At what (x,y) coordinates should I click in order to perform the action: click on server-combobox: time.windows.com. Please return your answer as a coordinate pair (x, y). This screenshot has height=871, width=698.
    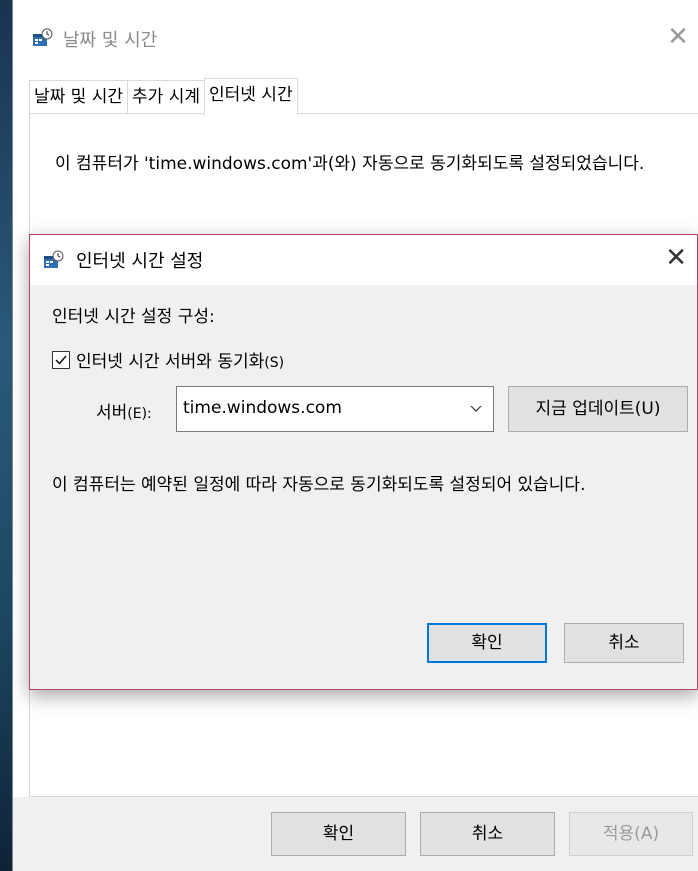
    Looking at the image, I should click on (335, 409).